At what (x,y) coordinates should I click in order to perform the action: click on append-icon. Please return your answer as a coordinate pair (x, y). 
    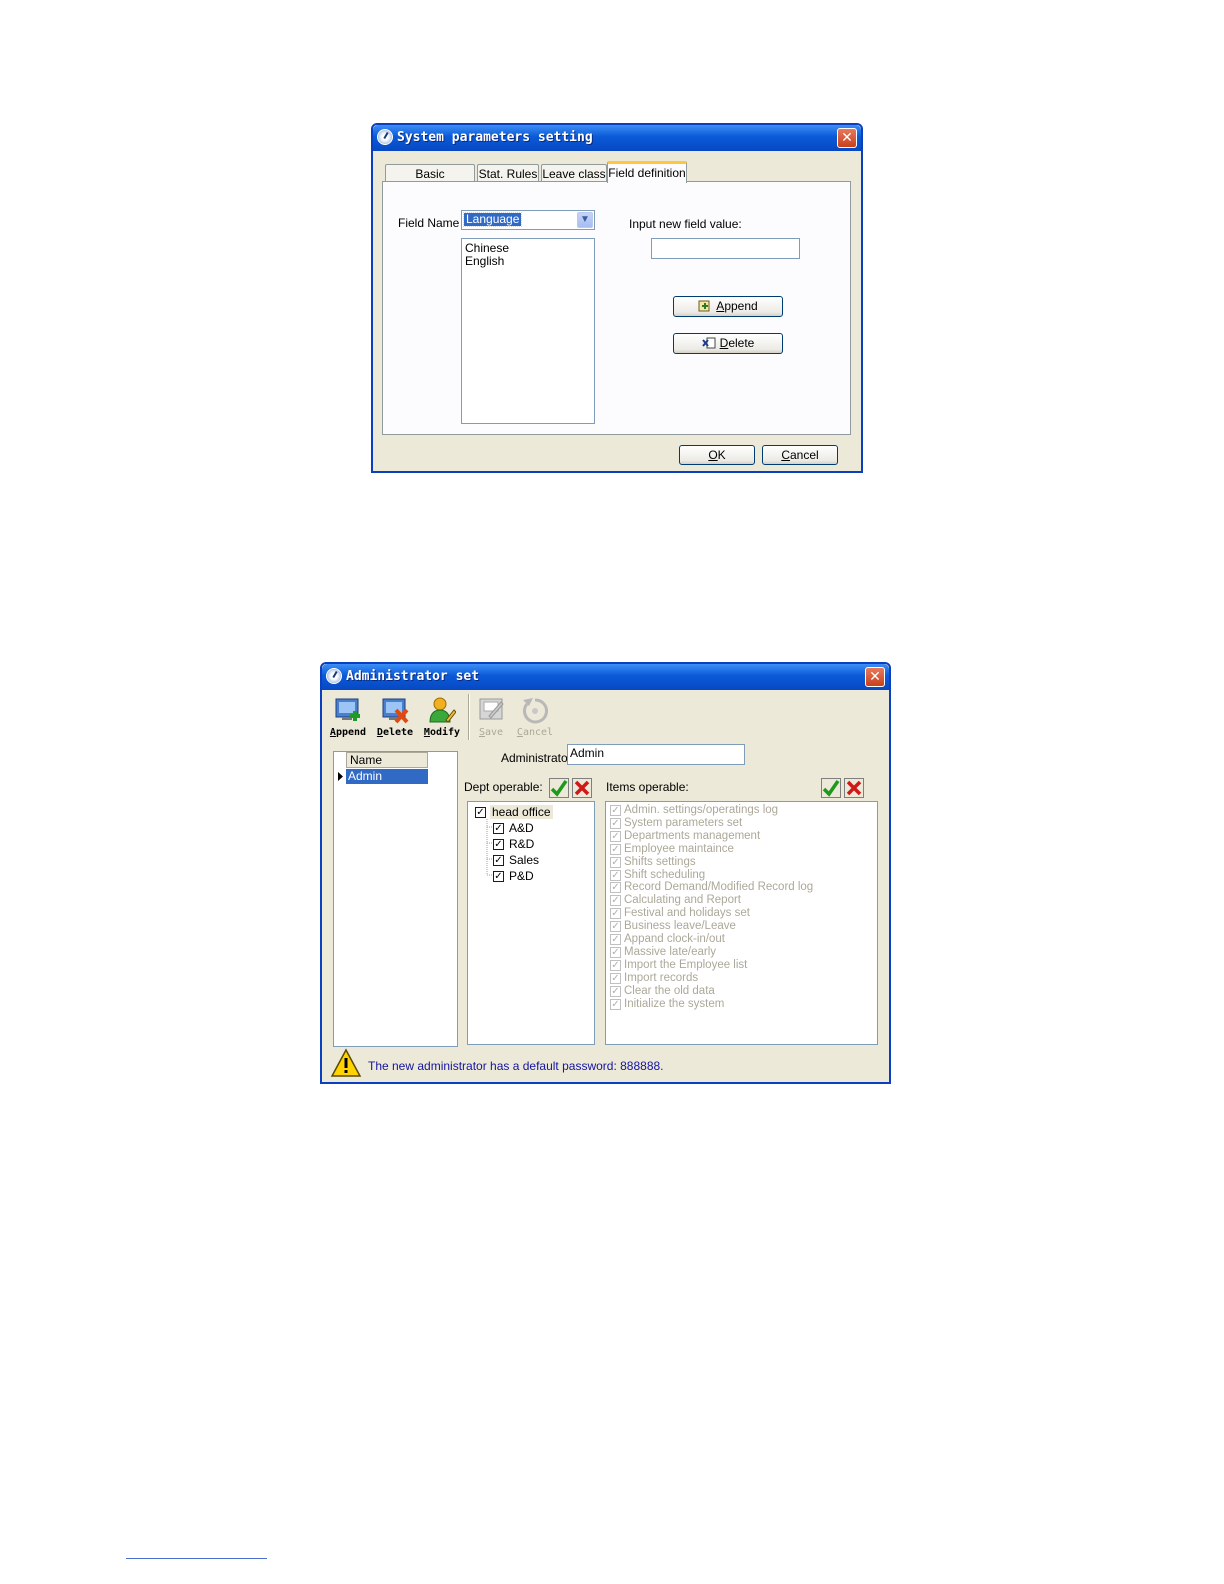
    Looking at the image, I should click on (704, 306).